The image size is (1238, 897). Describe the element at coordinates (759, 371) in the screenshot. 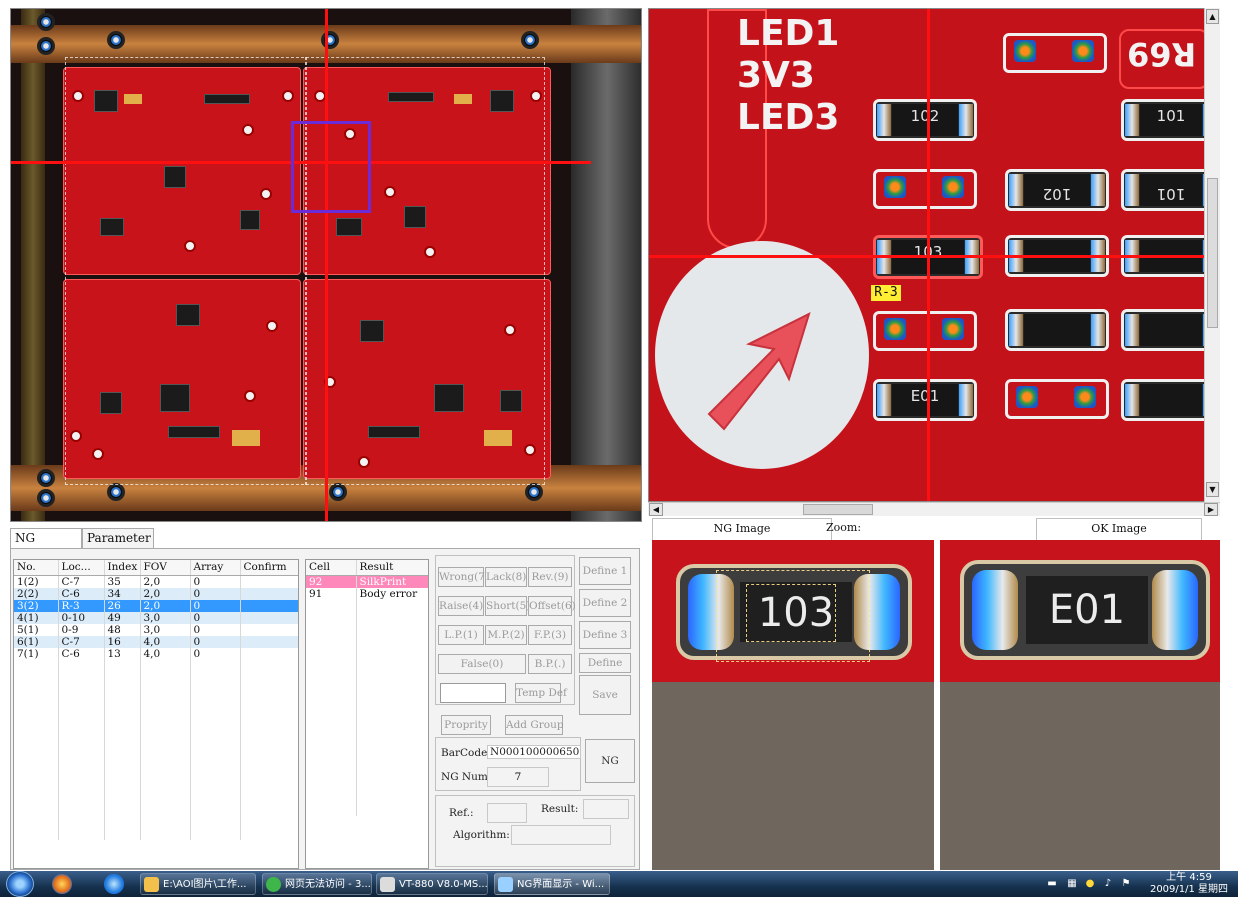

I see `arrow-mark-icon` at that location.